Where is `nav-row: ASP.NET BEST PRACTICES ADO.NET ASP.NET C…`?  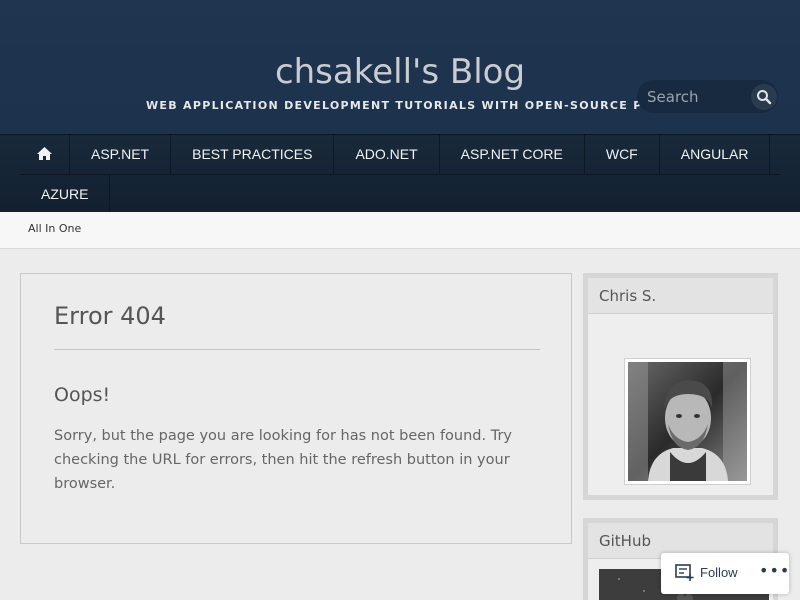
nav-row: ASP.NET BEST PRACTICES ADO.NET ASP.NET C… is located at coordinates (400, 154).